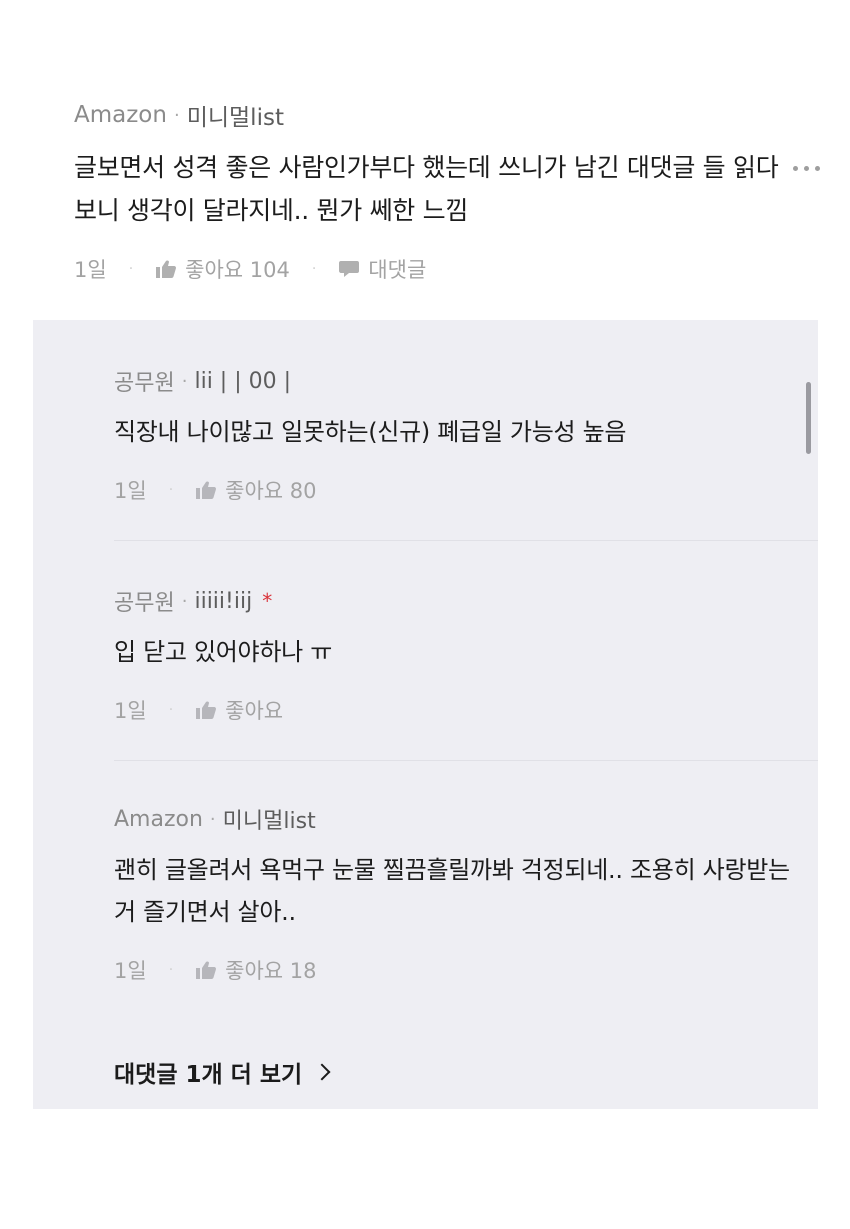 The width and height of the screenshot is (850, 1229). What do you see at coordinates (454, 970) in the screenshot?
I see `reply-actions: 1일 · 좋아요 18` at bounding box center [454, 970].